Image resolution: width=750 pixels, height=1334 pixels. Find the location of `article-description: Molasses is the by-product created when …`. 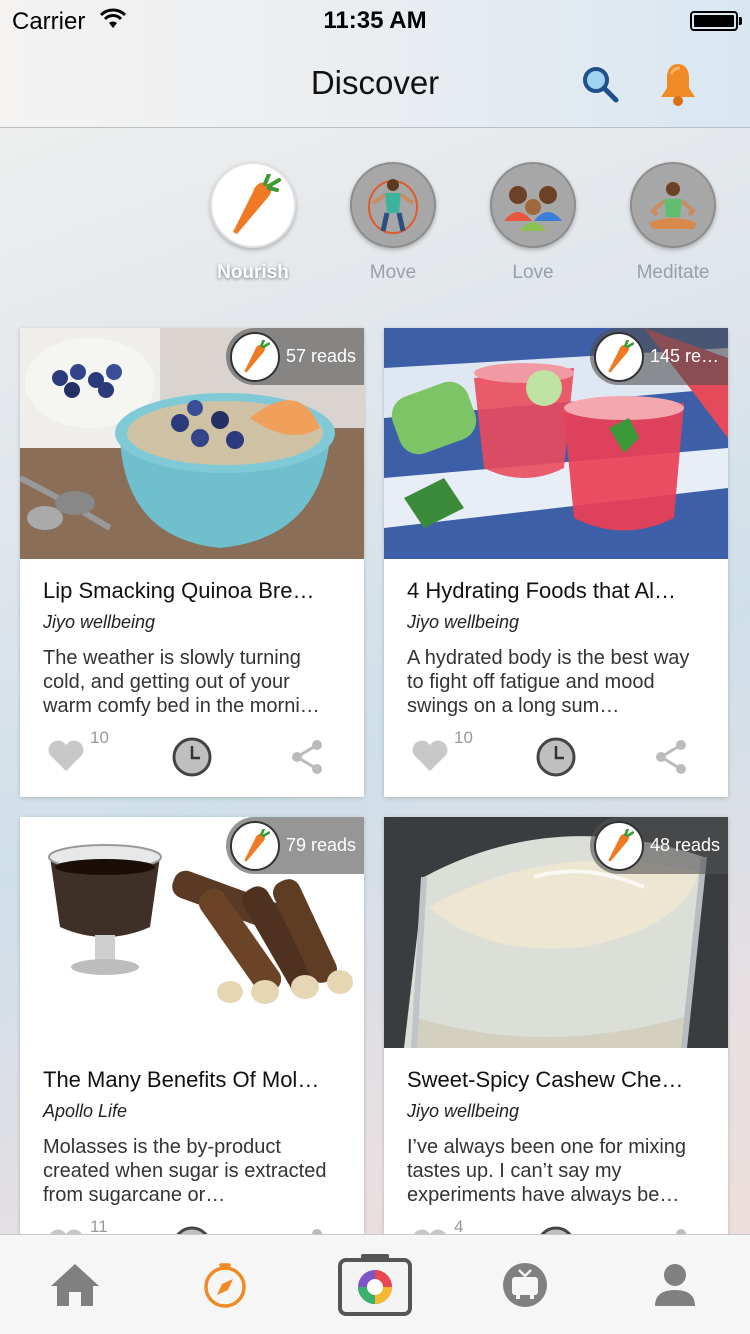

article-description: Molasses is the by-product created when … is located at coordinates (185, 1171).